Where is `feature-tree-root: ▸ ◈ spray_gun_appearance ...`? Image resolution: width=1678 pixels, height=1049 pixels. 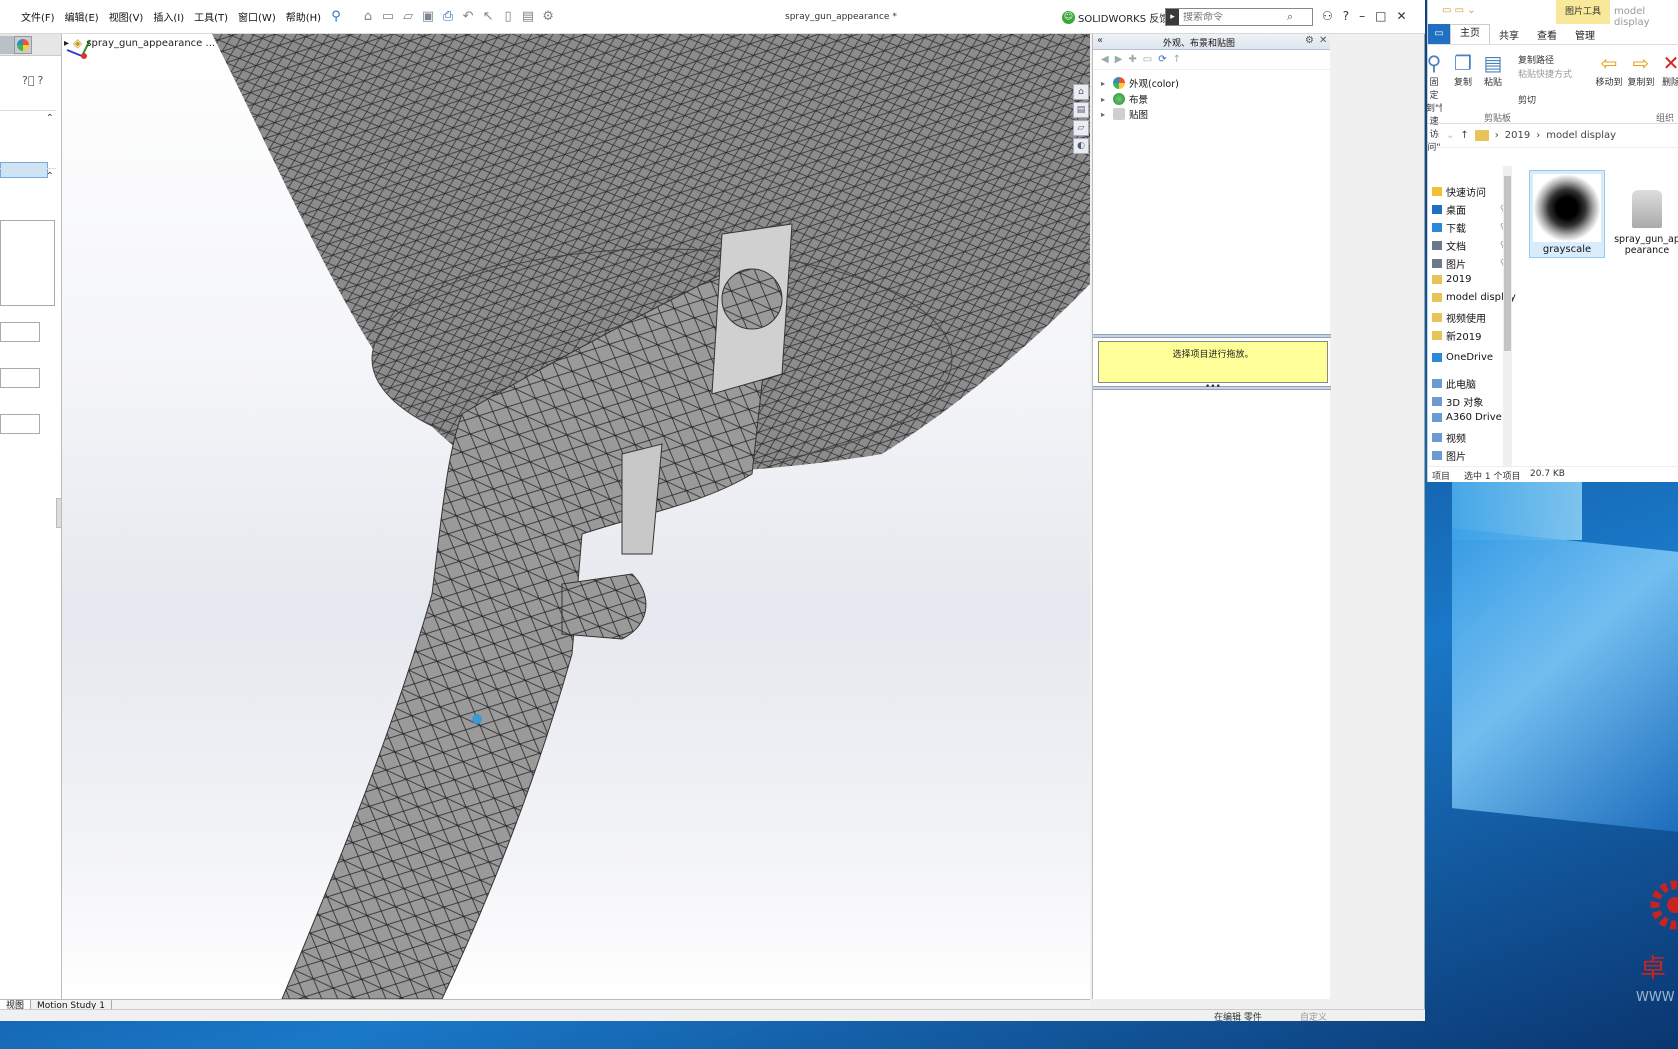 feature-tree-root: ▸ ◈ spray_gun_appearance ... is located at coordinates (139, 43).